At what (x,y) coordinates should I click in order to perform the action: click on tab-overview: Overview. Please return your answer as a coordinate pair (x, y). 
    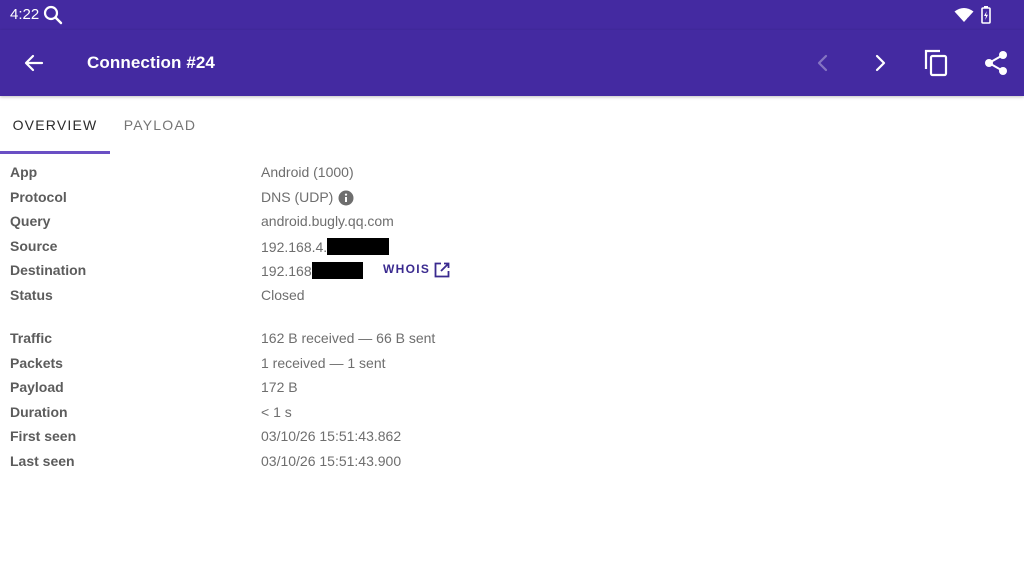
    Looking at the image, I should click on (55, 125).